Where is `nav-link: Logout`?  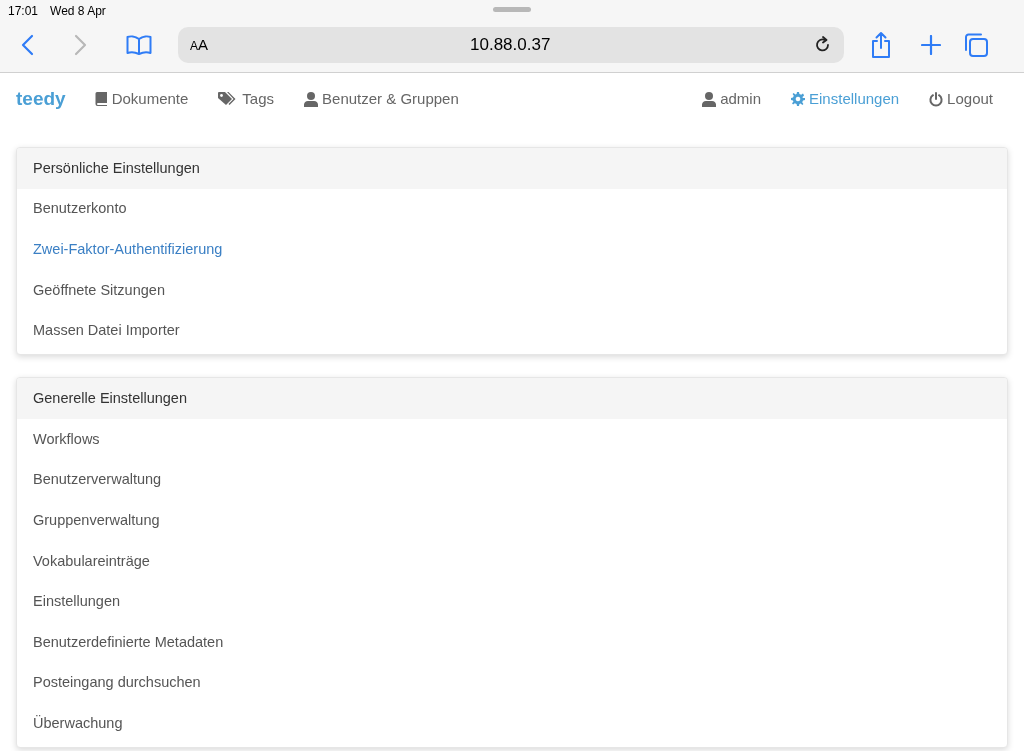
nav-link: Logout is located at coordinates (961, 99).